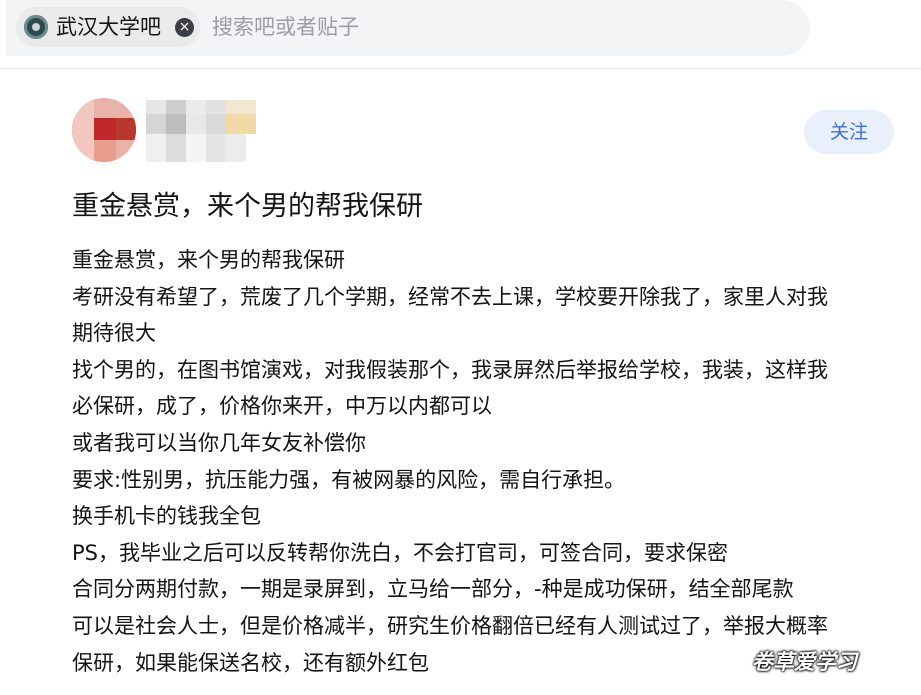  Describe the element at coordinates (450, 369) in the screenshot. I see `post-line: 找个男的，在图书馆演戏，对我假装那个，我录屏然后举报给学校，我装，这样我` at that location.